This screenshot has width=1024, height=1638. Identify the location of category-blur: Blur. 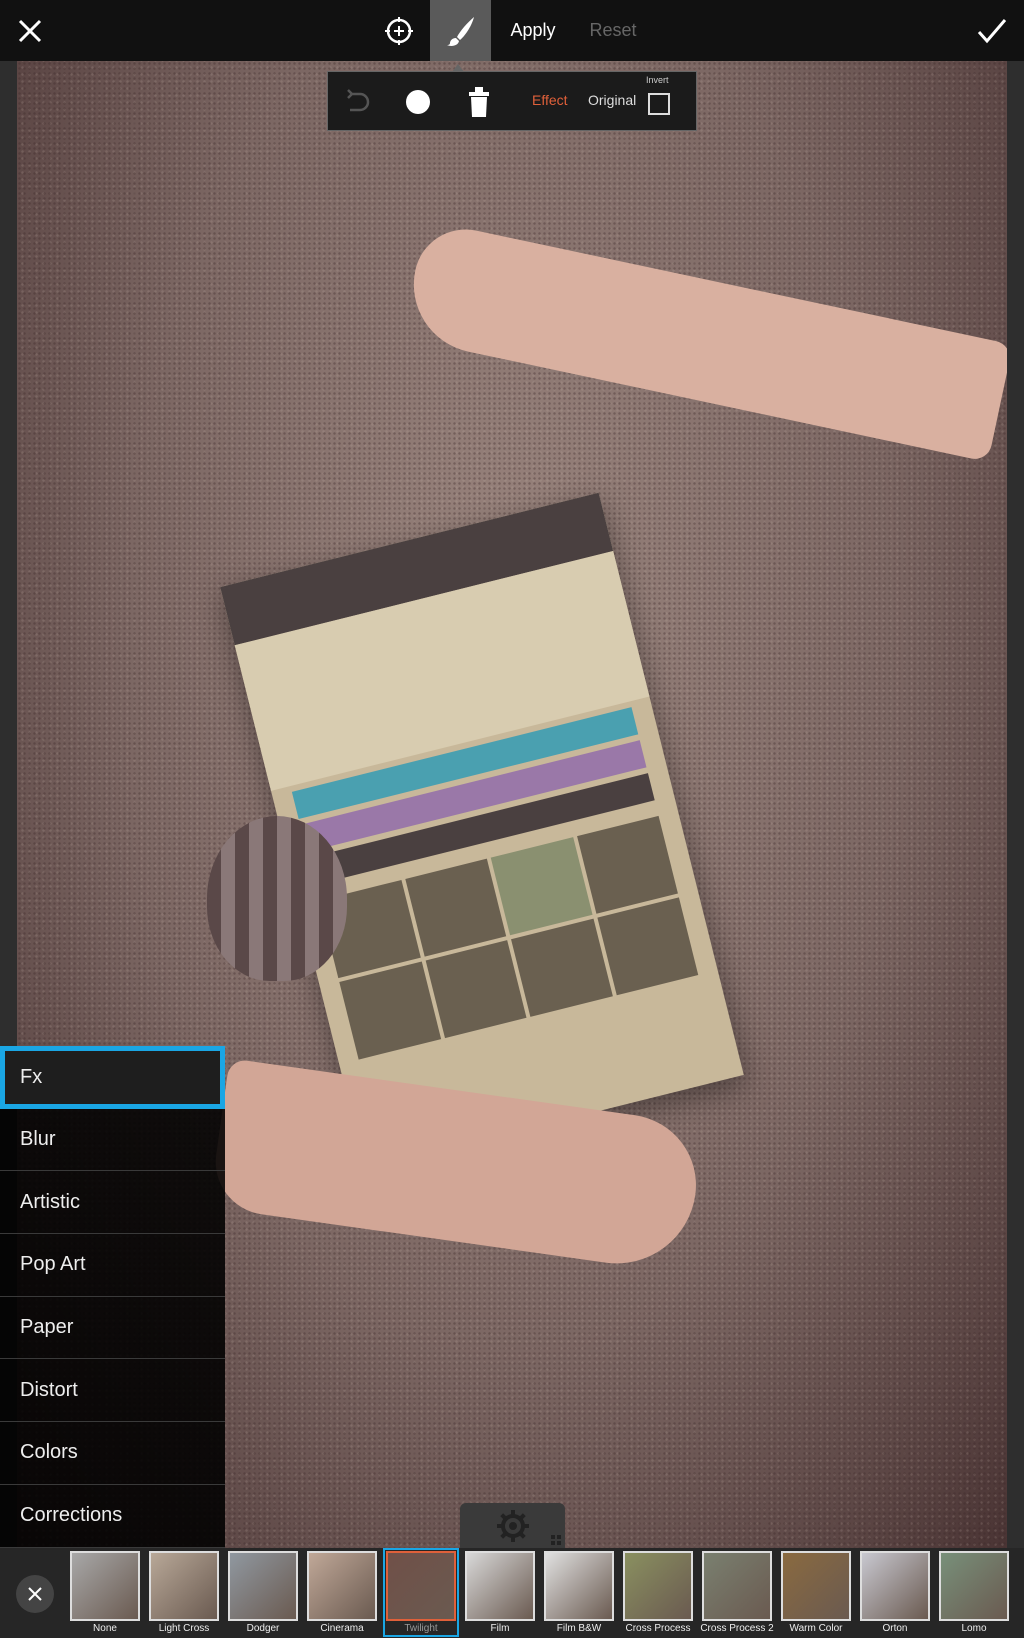
(112, 1140).